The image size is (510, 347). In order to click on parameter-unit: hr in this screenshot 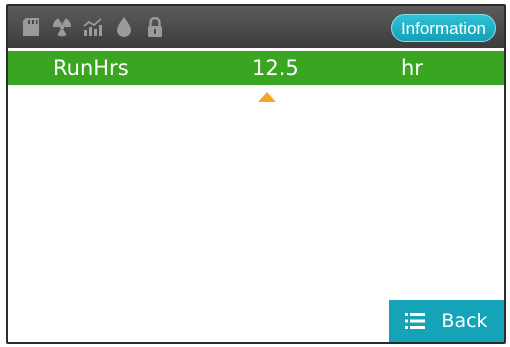, I will do `click(412, 68)`.